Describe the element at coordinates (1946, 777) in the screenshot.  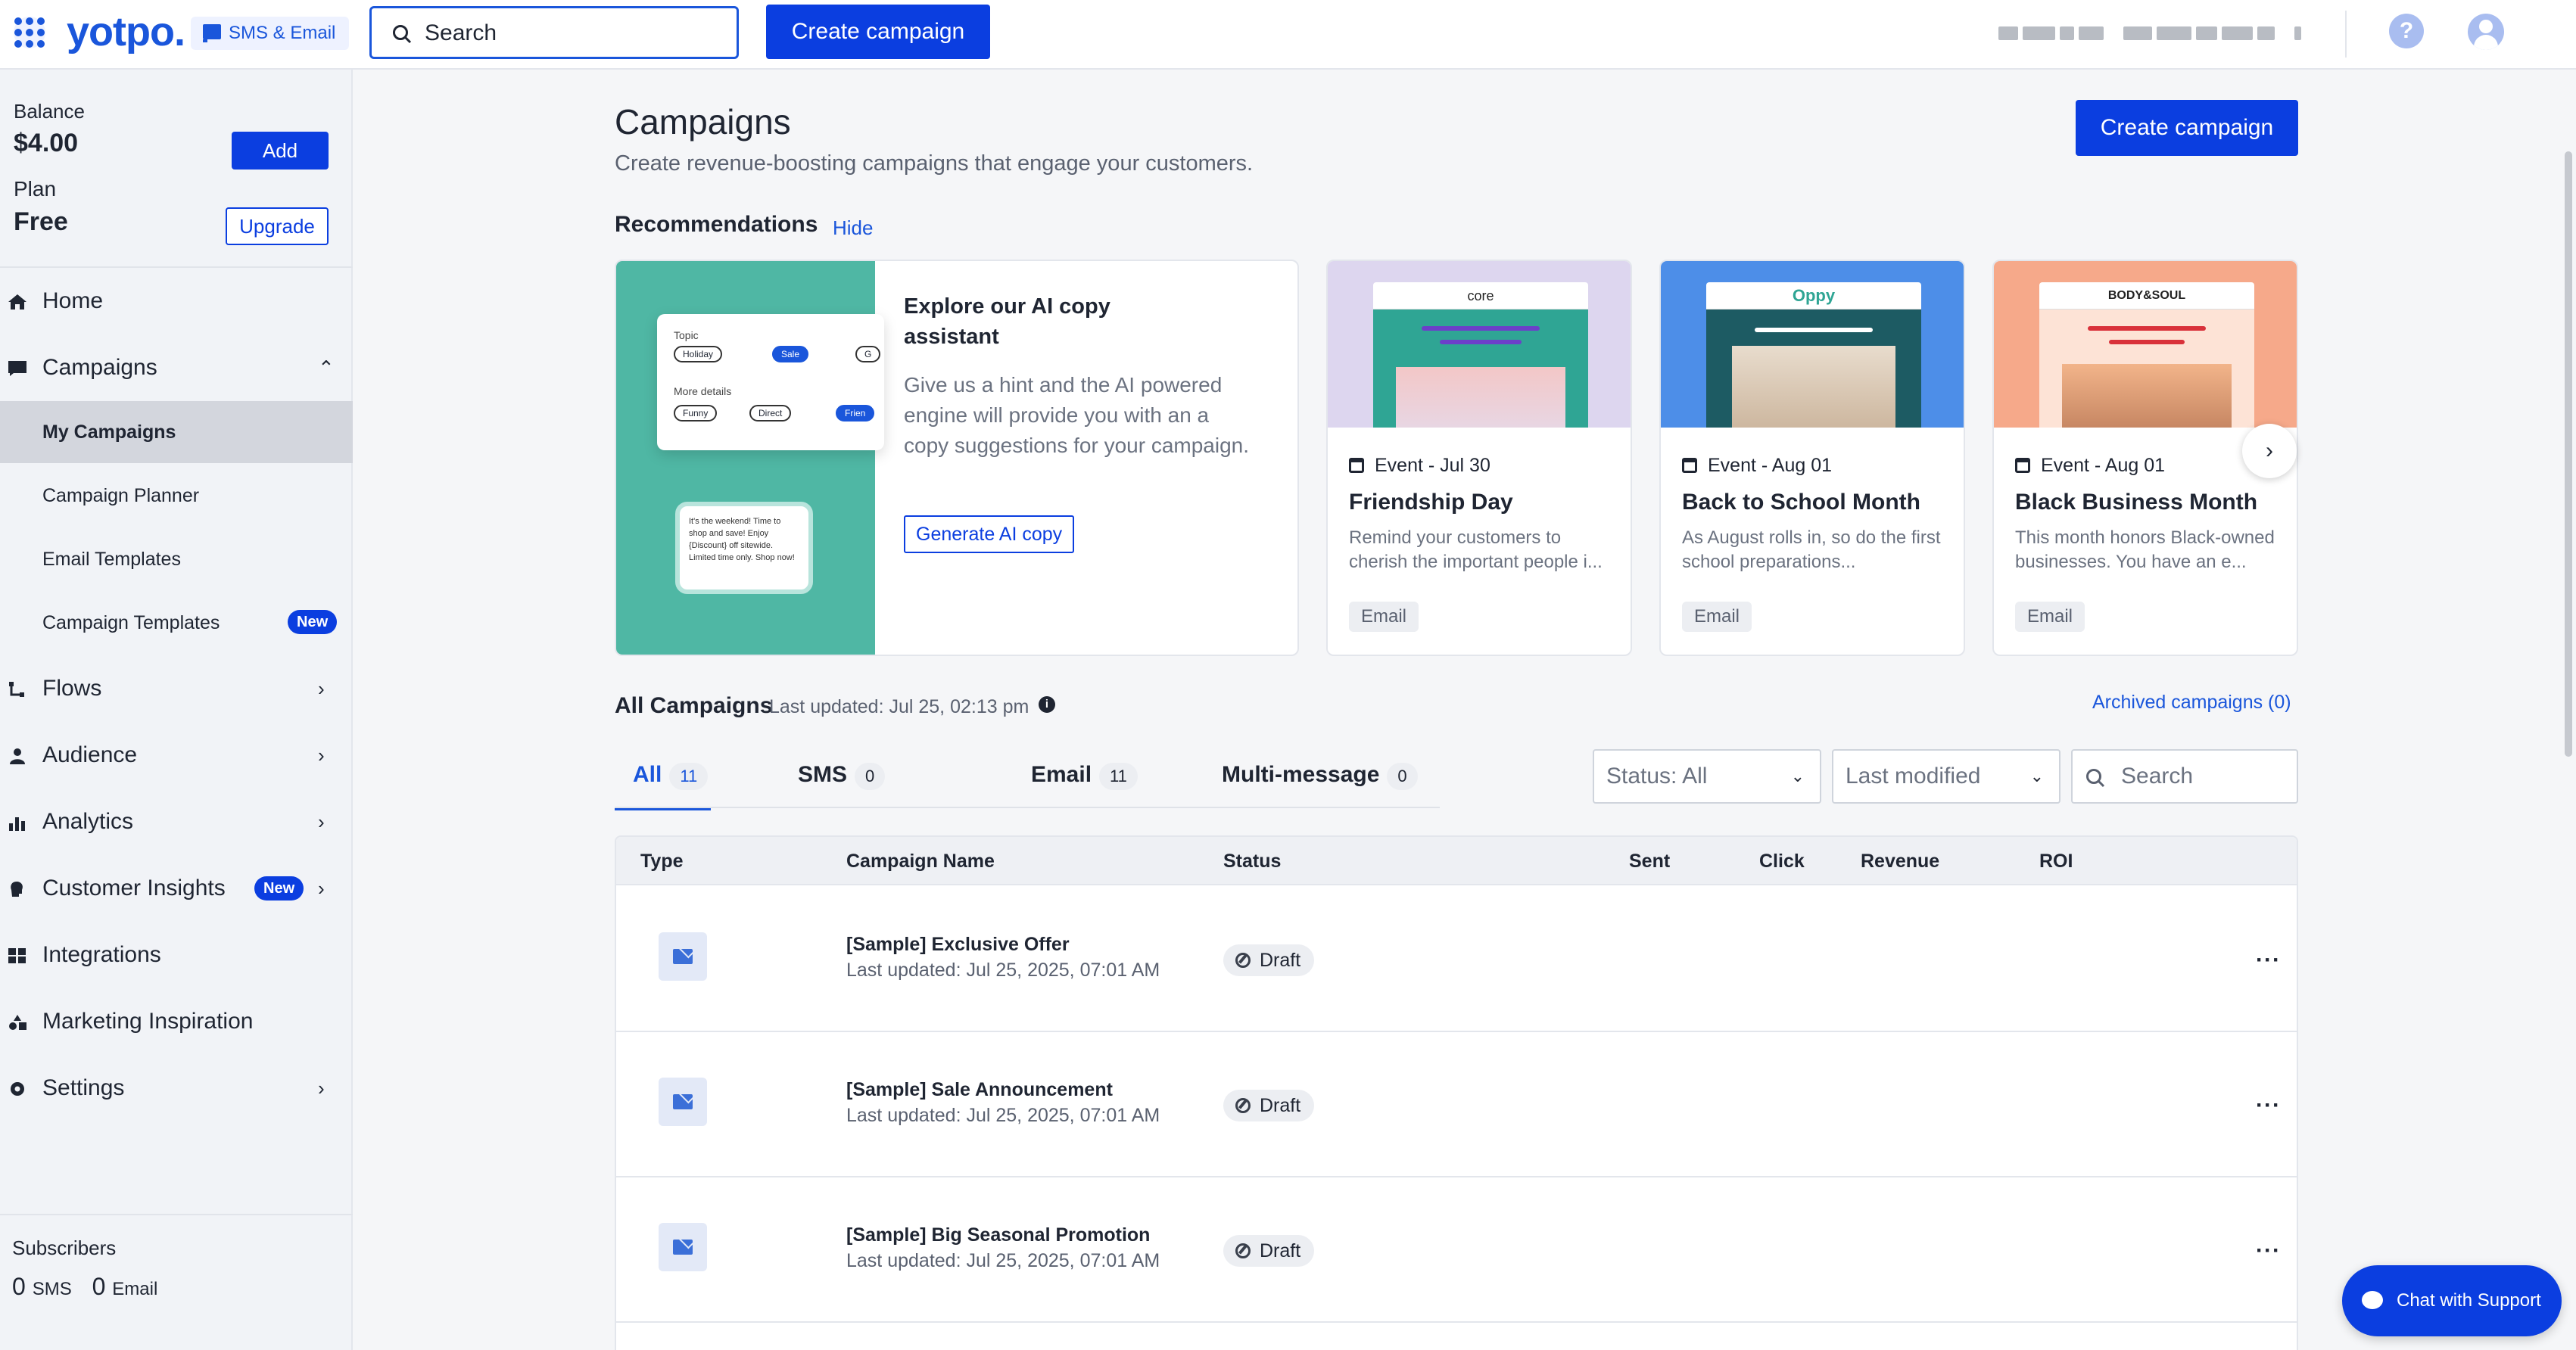
I see `sort-select: Last modified ⌄` at that location.